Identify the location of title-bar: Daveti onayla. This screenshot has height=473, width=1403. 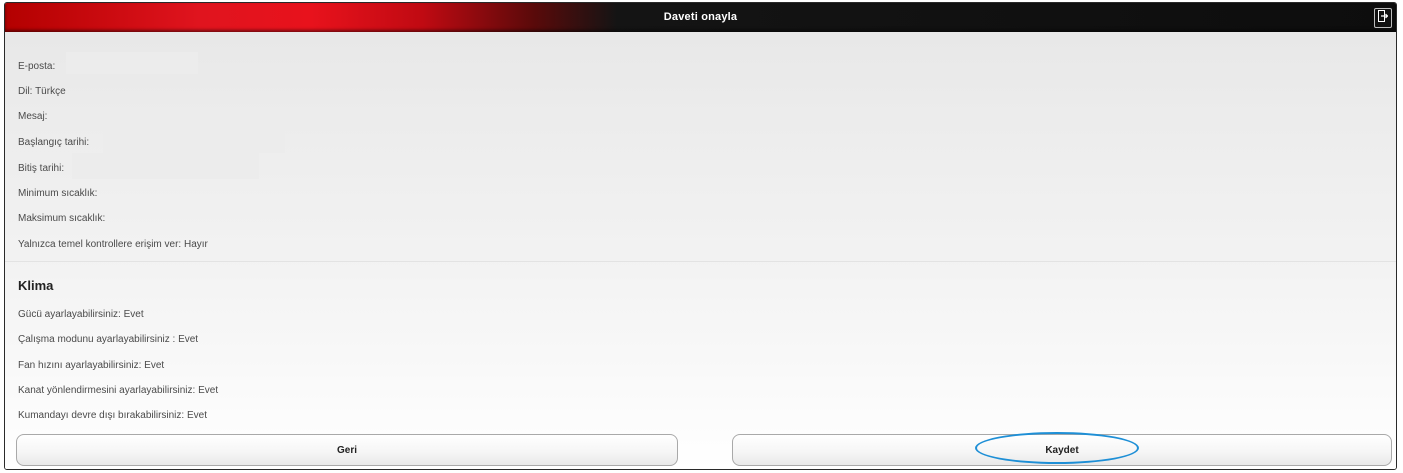
(700, 17).